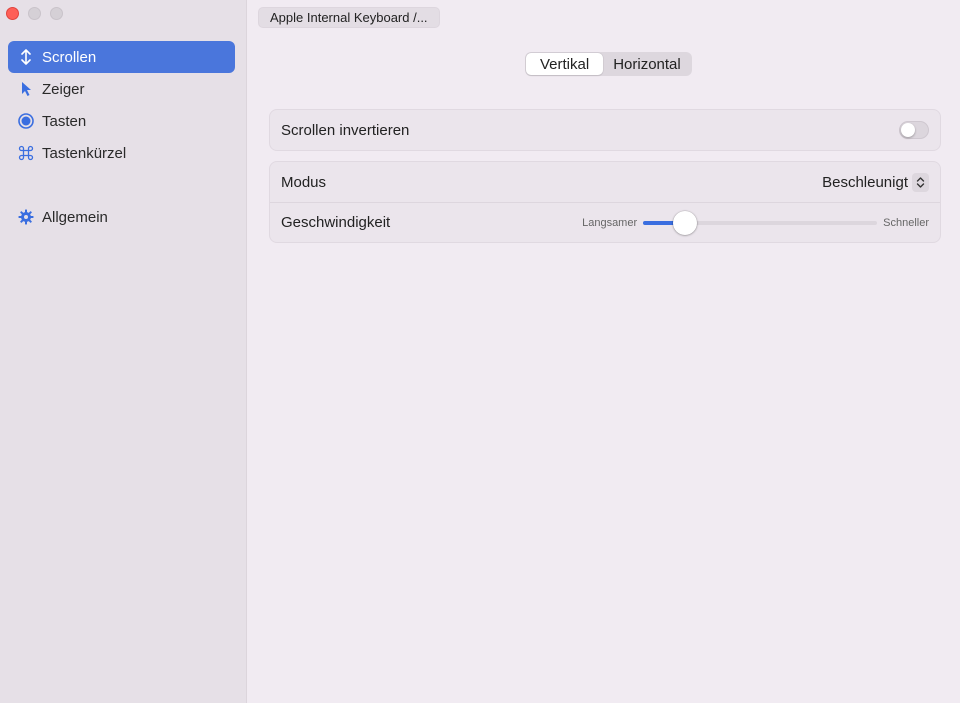  What do you see at coordinates (63, 89) in the screenshot?
I see `sidebar-item-label: Zeiger` at bounding box center [63, 89].